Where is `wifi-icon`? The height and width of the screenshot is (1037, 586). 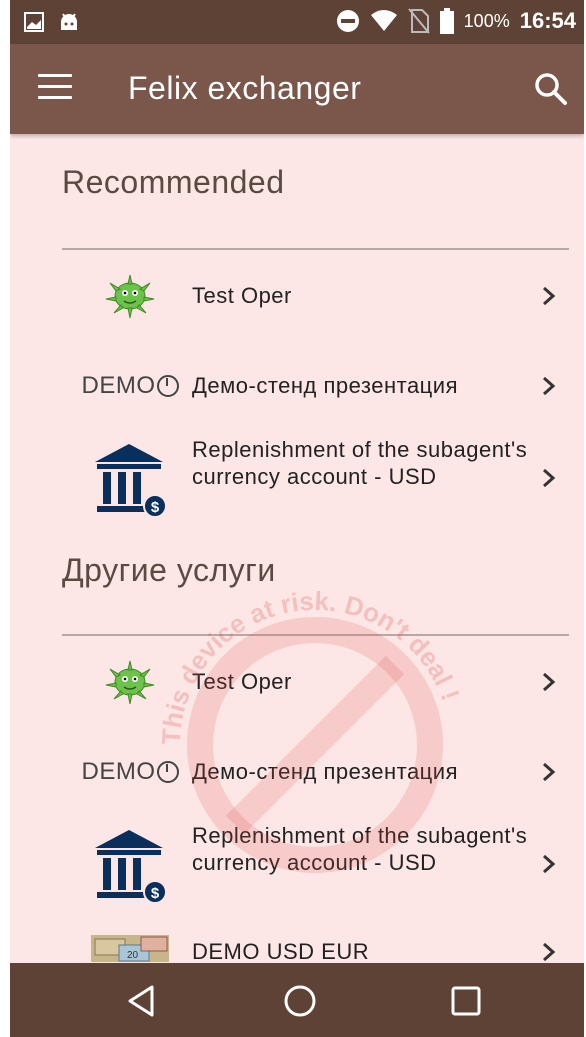 wifi-icon is located at coordinates (383, 20).